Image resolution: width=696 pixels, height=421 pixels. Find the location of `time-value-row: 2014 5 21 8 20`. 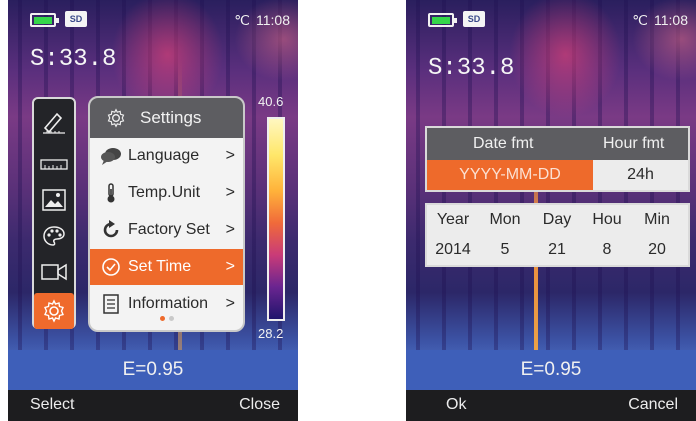

time-value-row: 2014 5 21 8 20 is located at coordinates (557, 250).